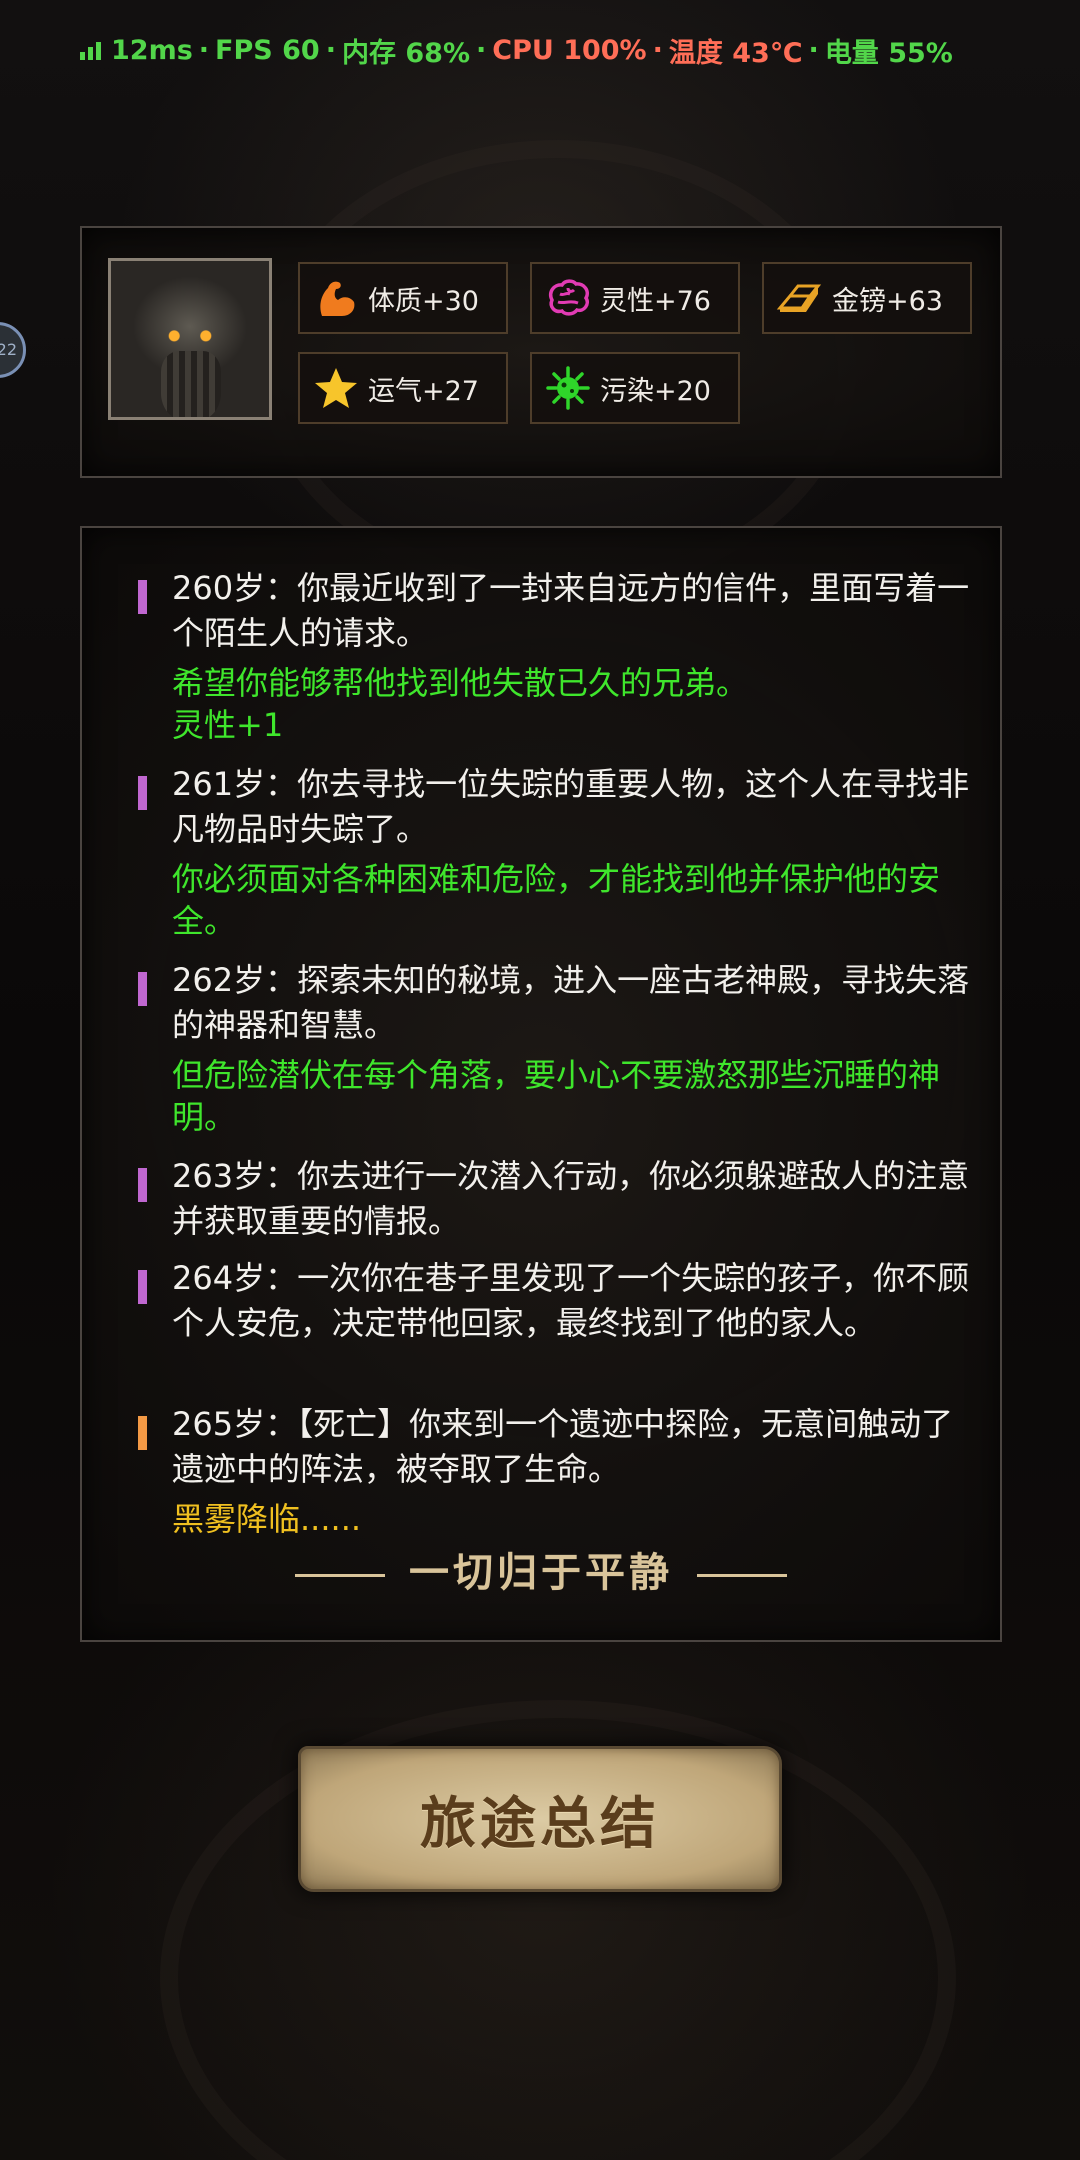 This screenshot has width=1080, height=2160. I want to click on attribute-pollution: 污染+20, so click(635, 388).